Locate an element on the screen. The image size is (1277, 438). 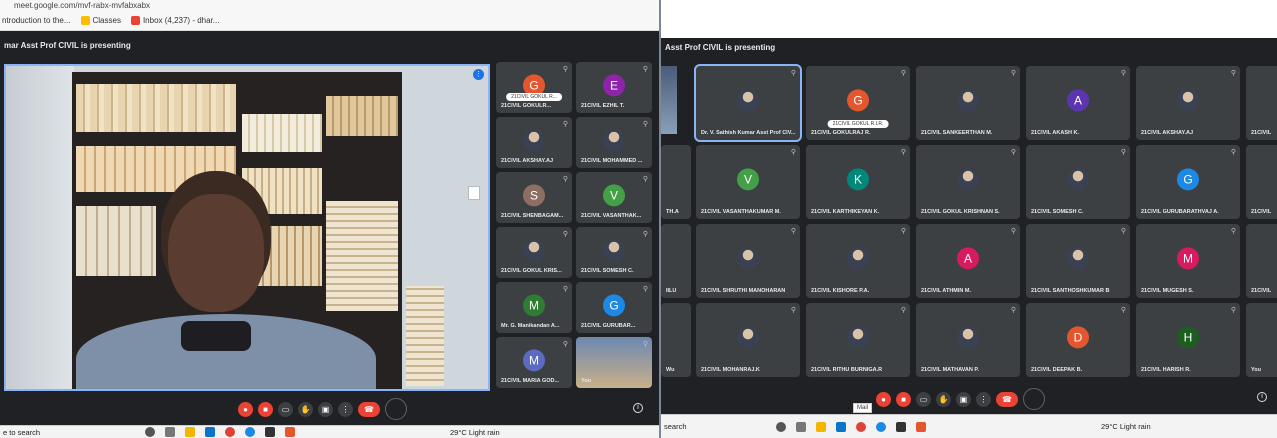
partial-tile: Wu is located at coordinates (676, 340).